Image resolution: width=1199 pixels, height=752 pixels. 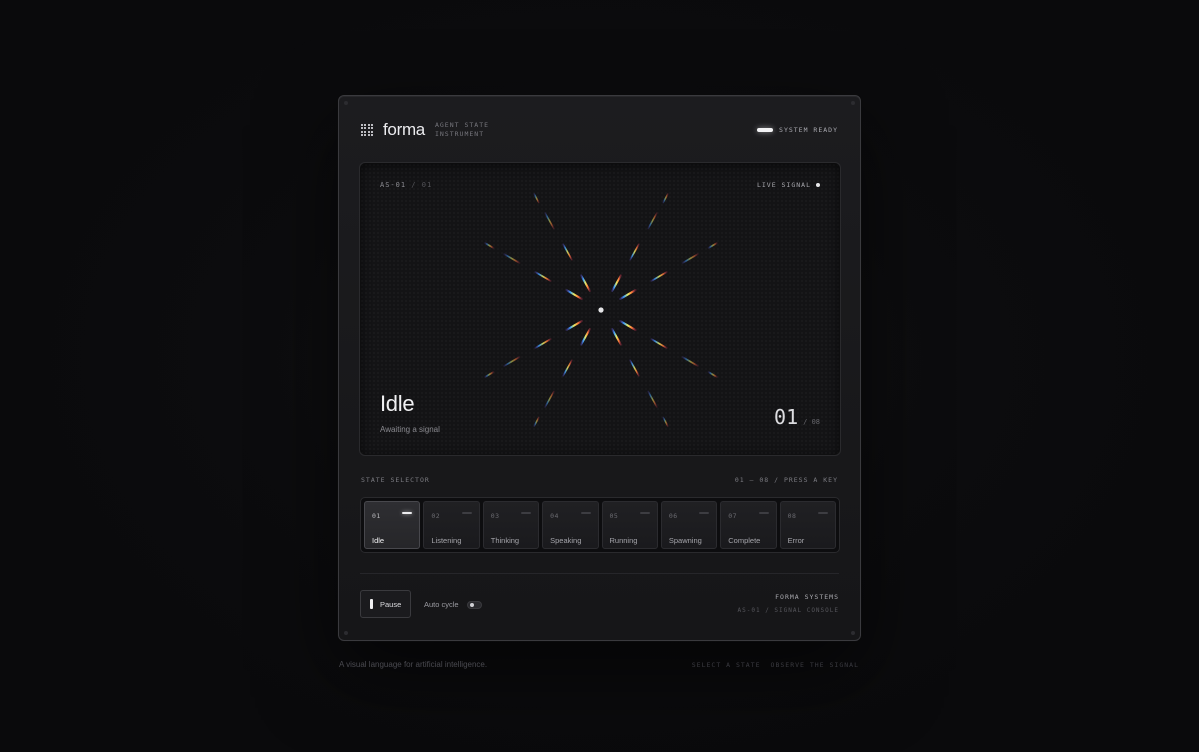 What do you see at coordinates (599, 573) in the screenshot?
I see `divider` at bounding box center [599, 573].